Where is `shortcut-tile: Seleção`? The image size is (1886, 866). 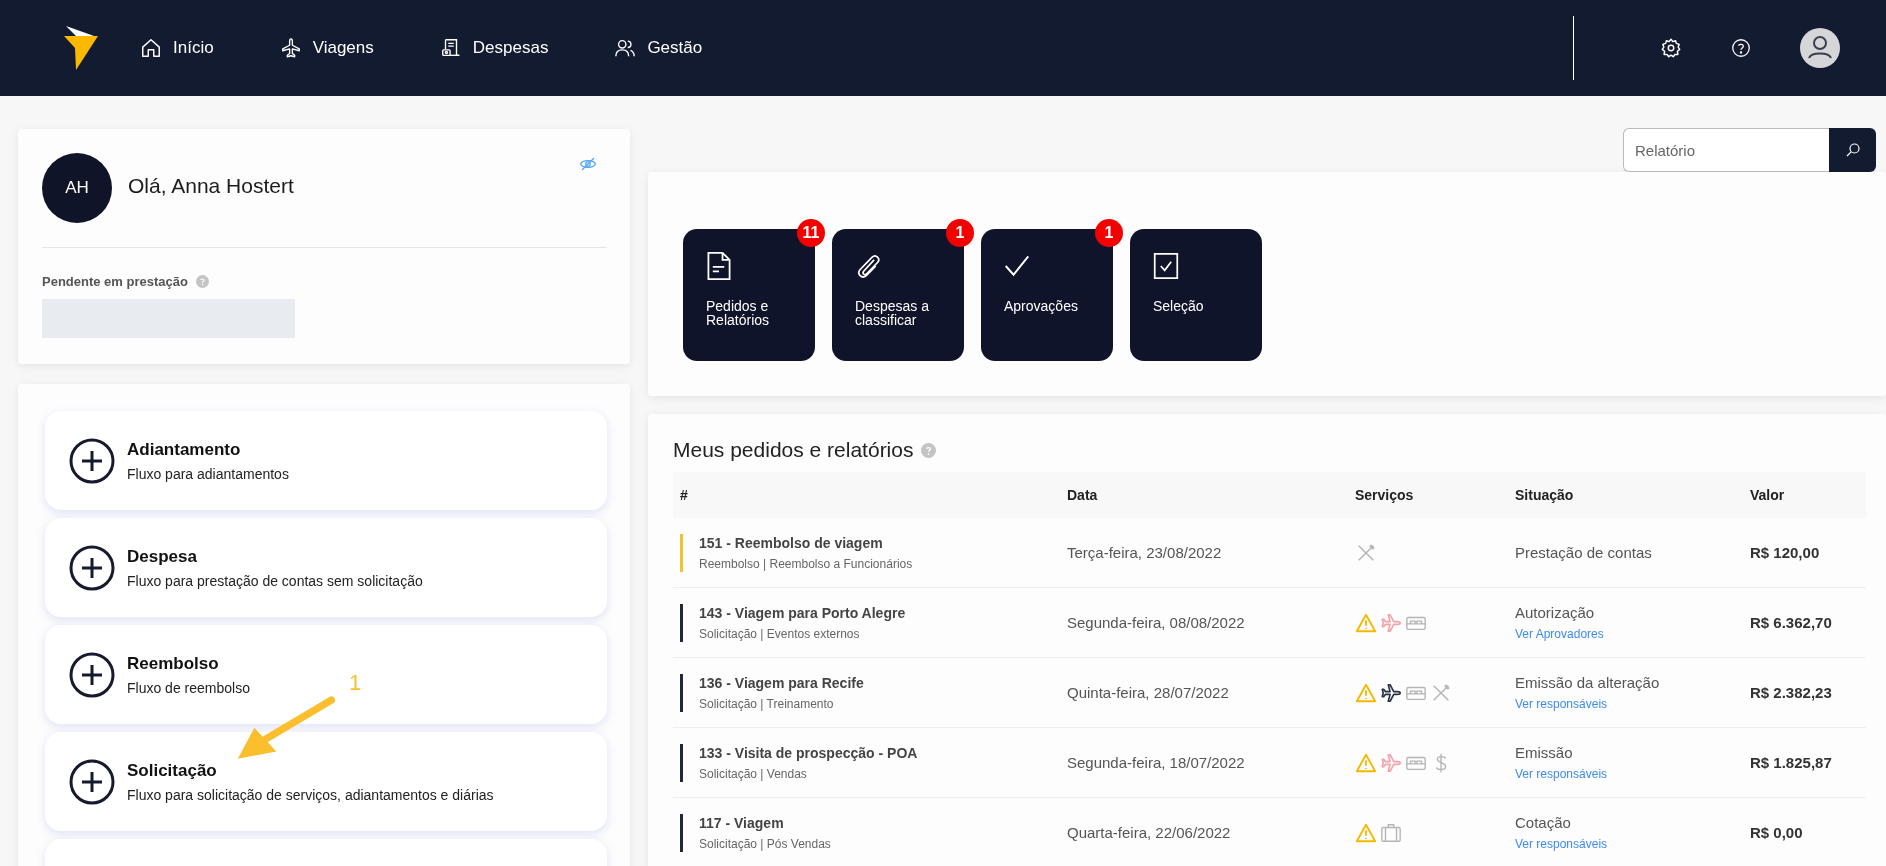
shortcut-tile: Seleção is located at coordinates (1196, 295).